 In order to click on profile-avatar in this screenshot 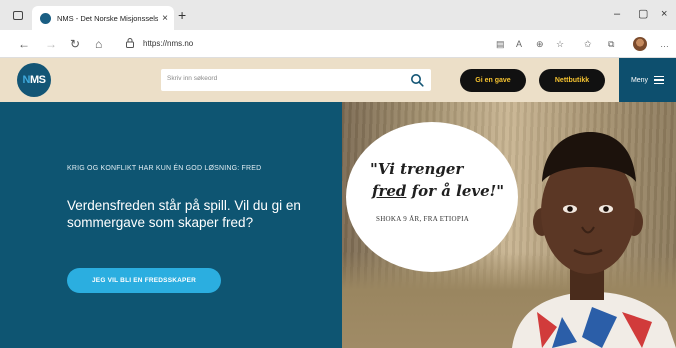, I will do `click(640, 44)`.